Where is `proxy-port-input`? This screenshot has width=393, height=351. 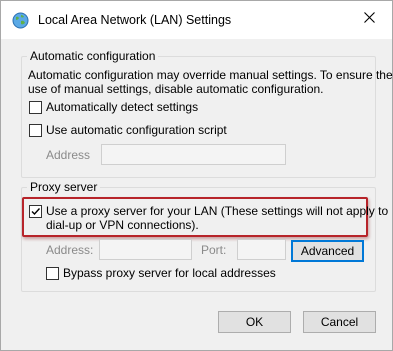
proxy-port-input is located at coordinates (261, 249).